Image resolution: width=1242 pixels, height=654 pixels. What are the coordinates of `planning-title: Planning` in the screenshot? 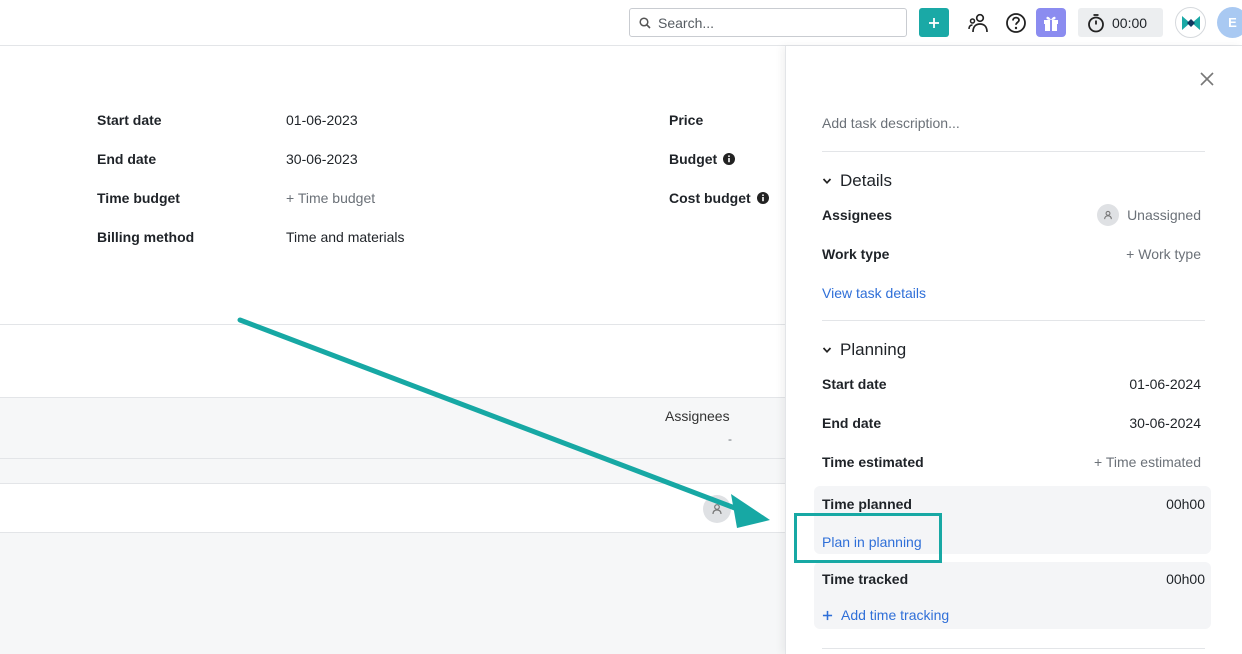 It's located at (873, 349).